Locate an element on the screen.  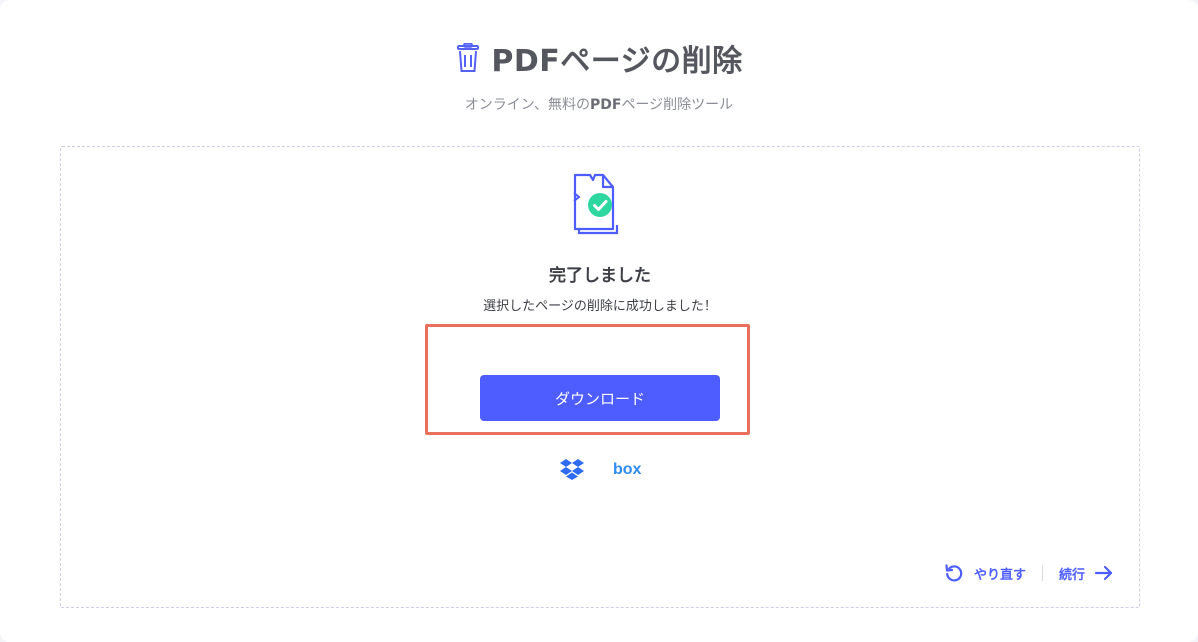
download-button: ダウンロード is located at coordinates (600, 398).